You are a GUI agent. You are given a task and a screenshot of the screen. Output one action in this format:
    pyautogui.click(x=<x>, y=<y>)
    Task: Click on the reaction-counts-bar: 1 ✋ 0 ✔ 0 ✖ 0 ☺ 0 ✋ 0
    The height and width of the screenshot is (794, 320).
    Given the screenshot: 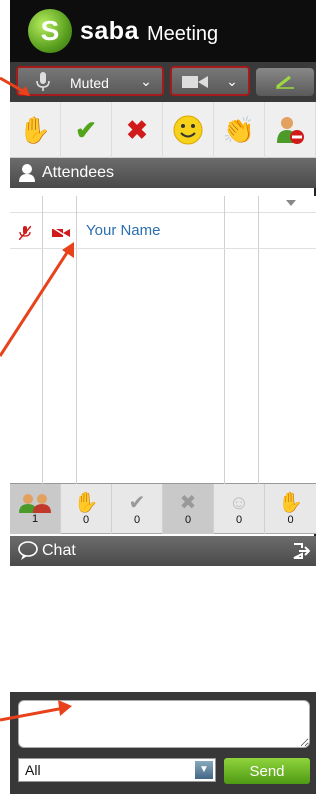 What is the action you would take?
    pyautogui.click(x=163, y=509)
    